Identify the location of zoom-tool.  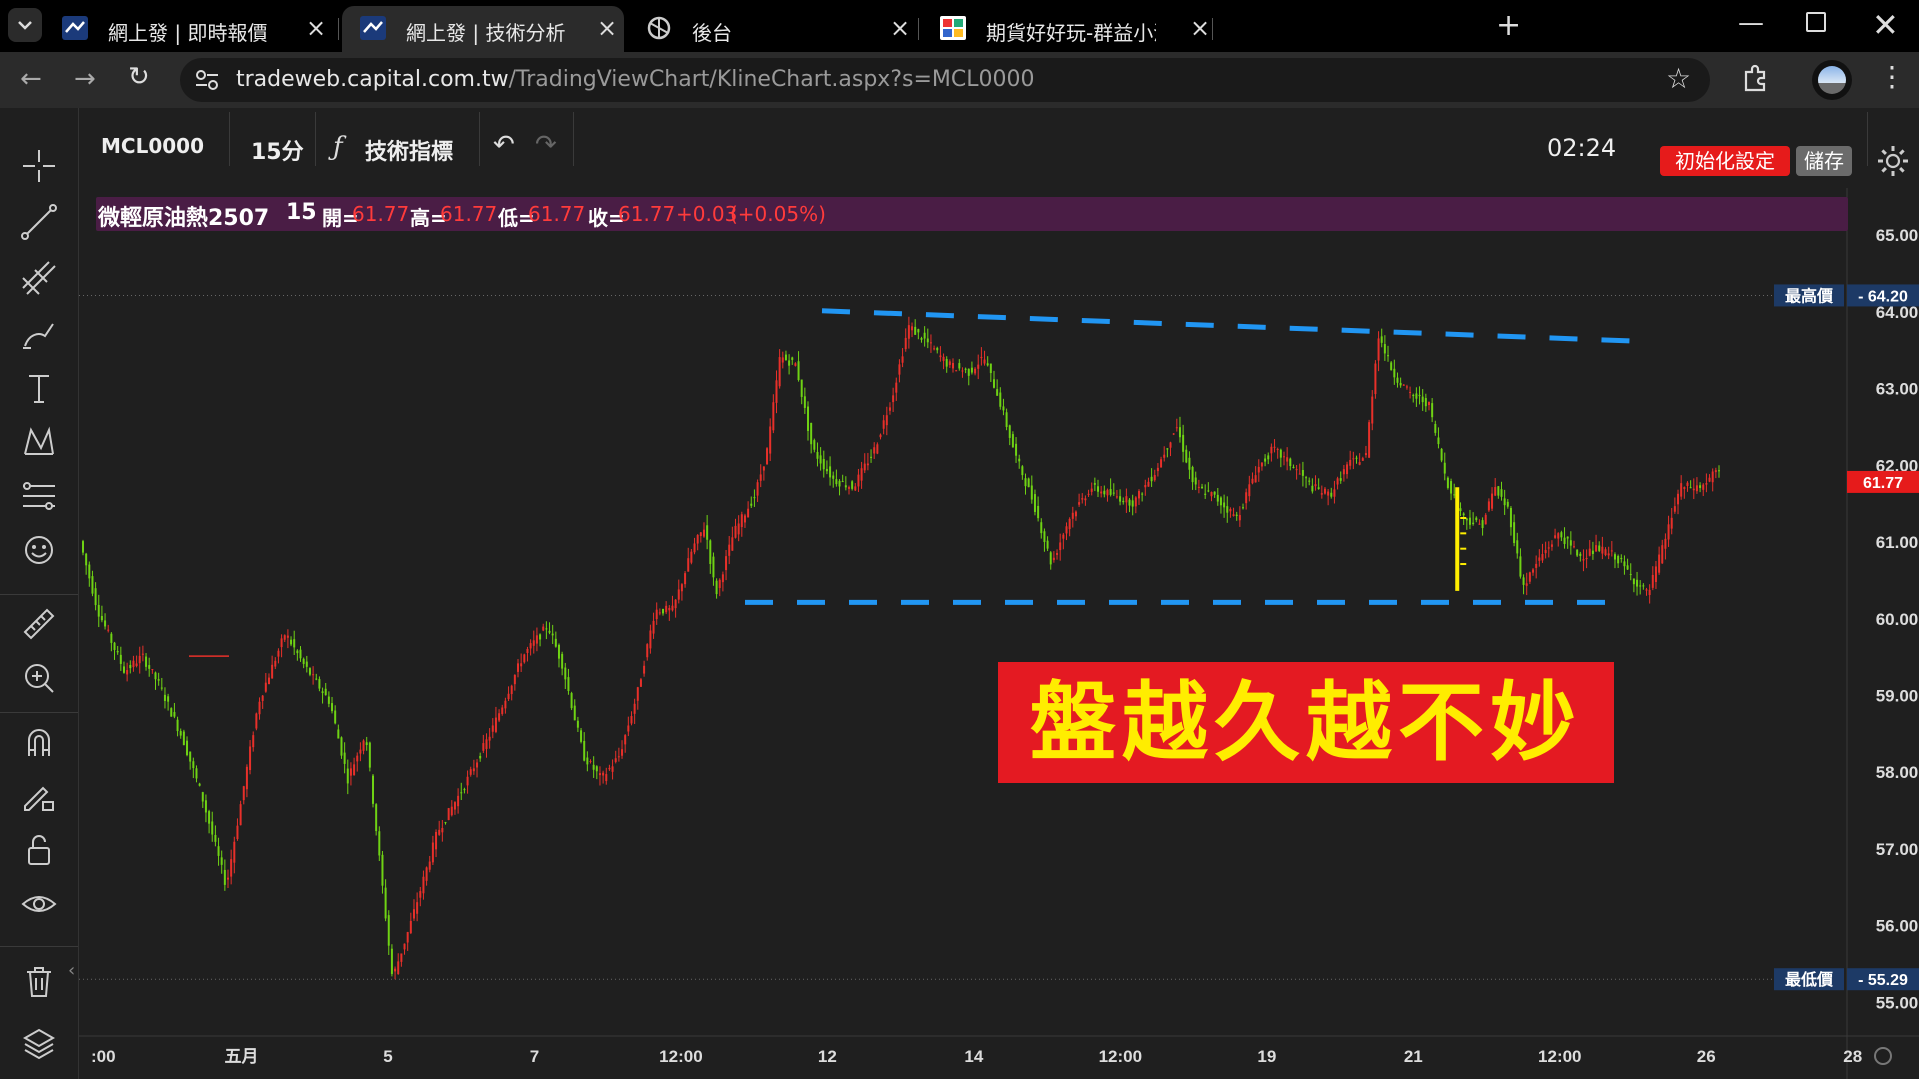
(39, 678).